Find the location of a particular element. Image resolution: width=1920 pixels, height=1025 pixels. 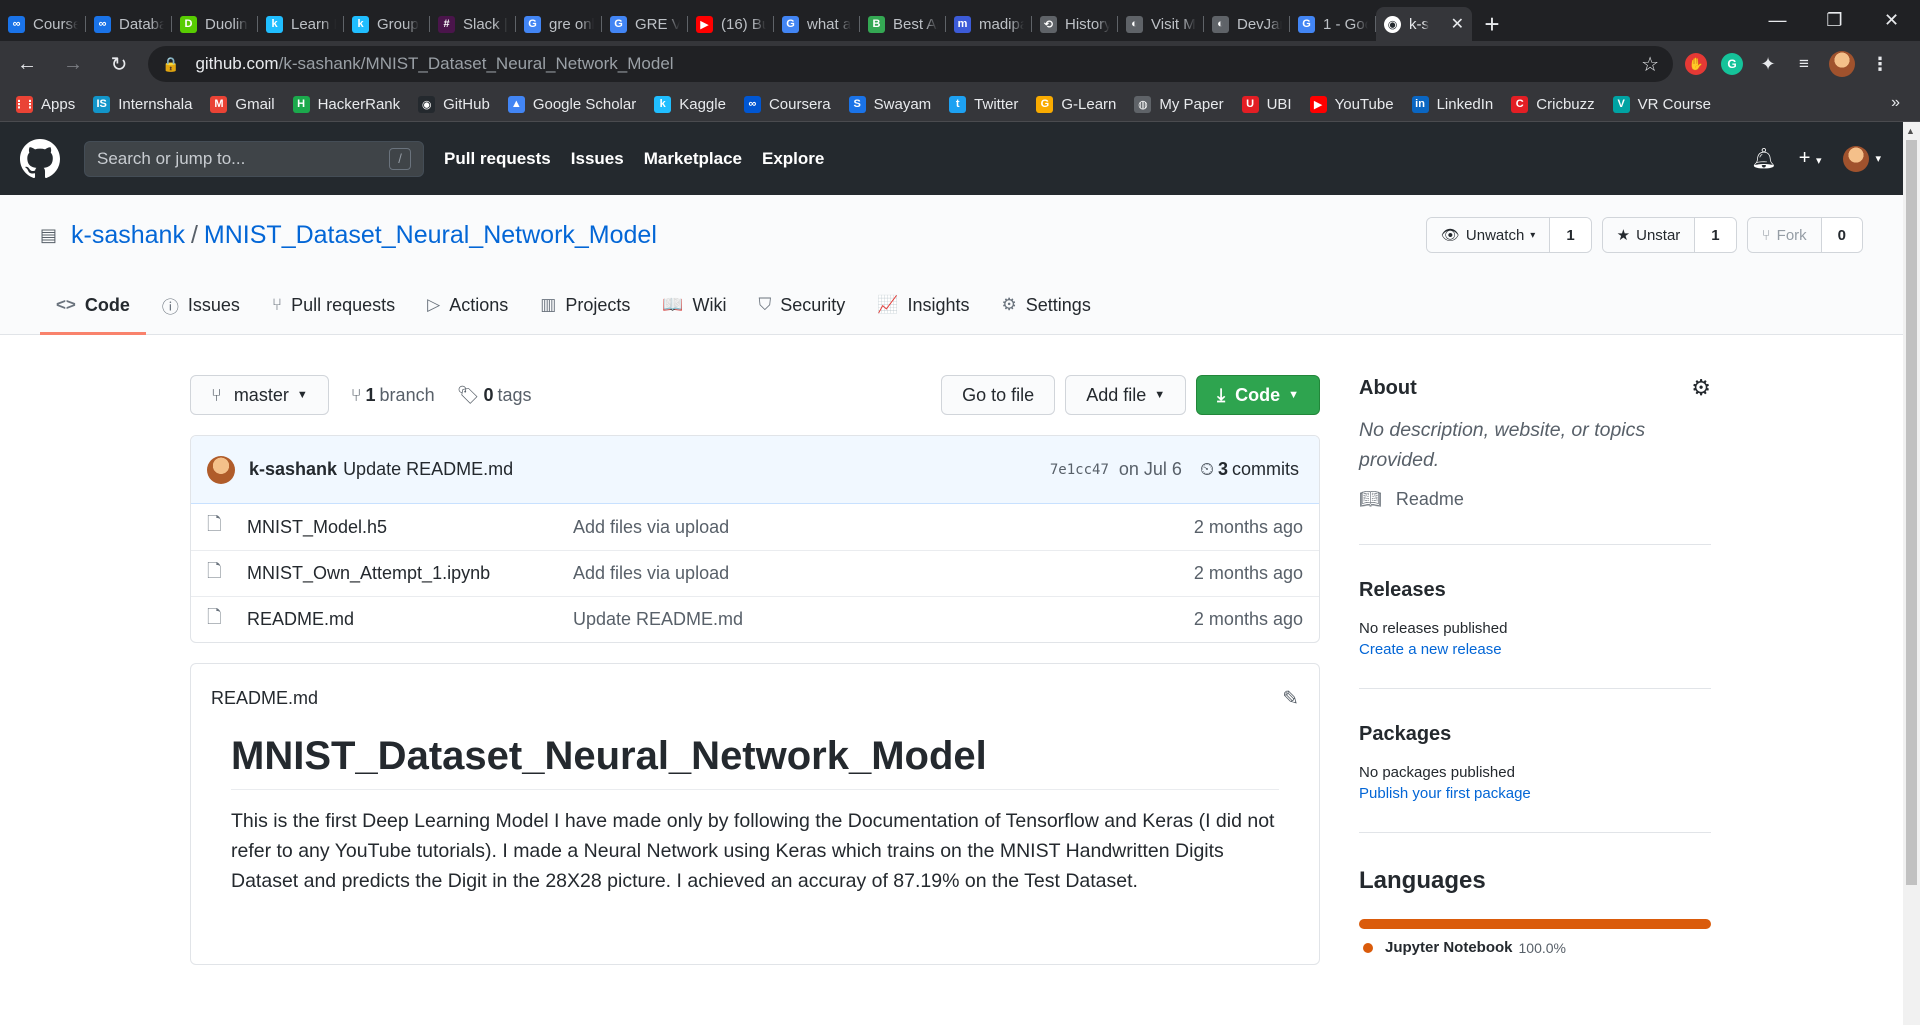

bookmark-item: V VR Course is located at coordinates (1661, 104).